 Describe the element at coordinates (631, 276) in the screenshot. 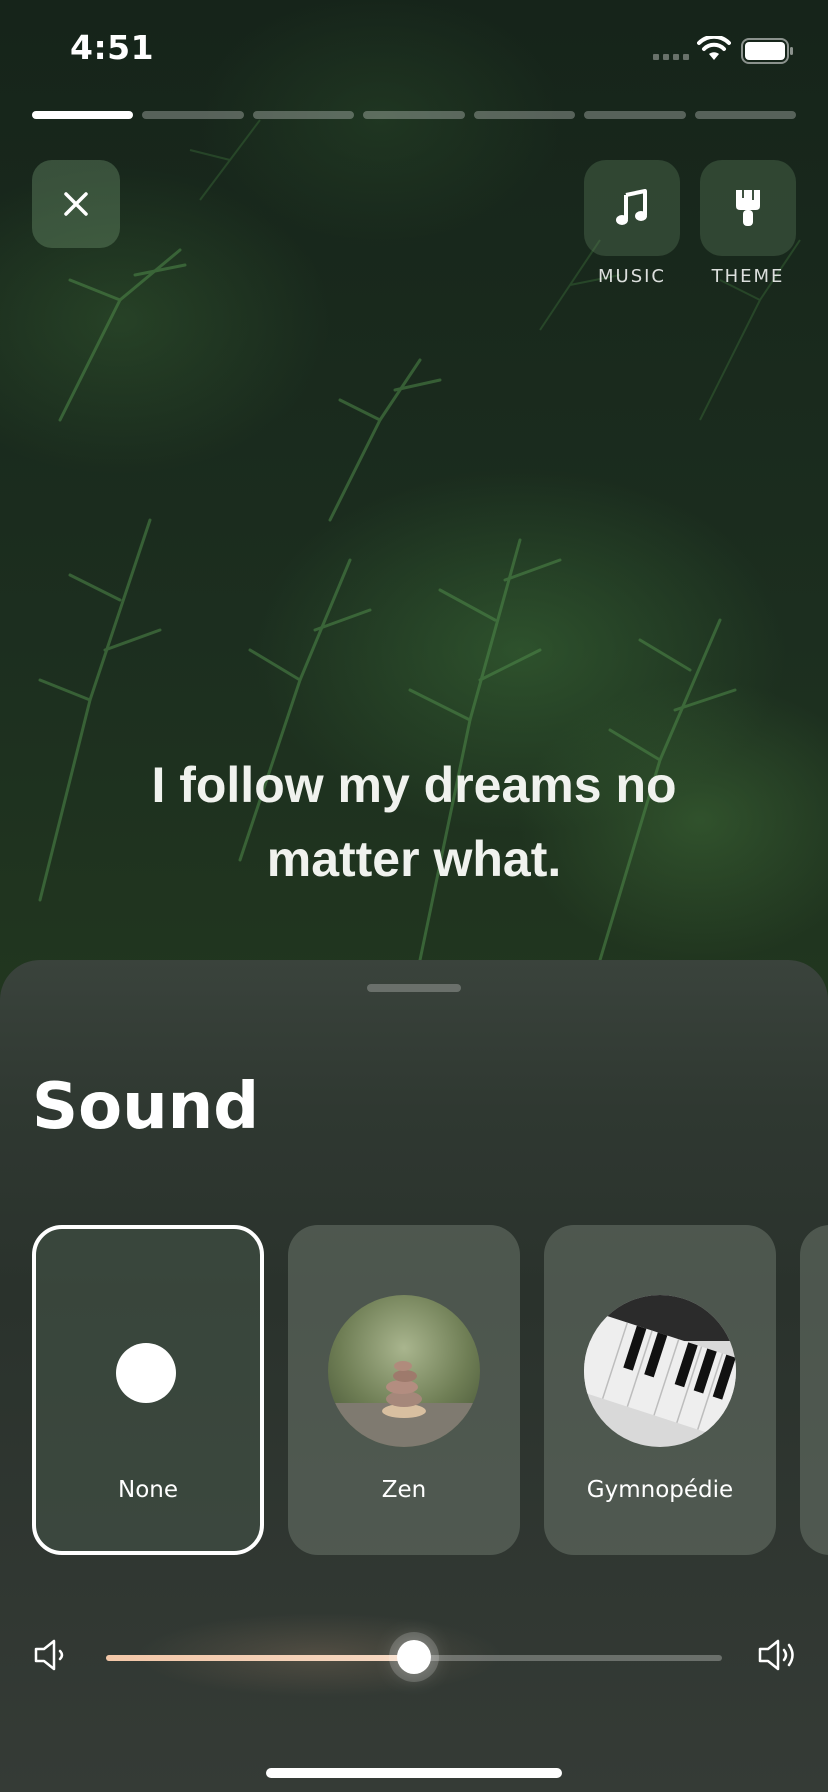

I see `music-label: MUSIC` at that location.